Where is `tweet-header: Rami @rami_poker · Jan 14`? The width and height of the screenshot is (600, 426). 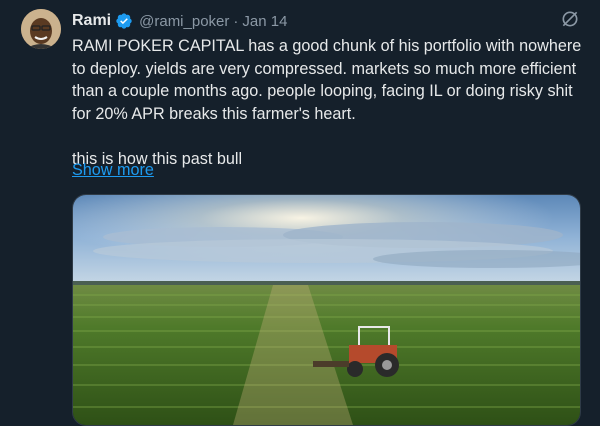 tweet-header: Rami @rami_poker · Jan 14 is located at coordinates (179, 21).